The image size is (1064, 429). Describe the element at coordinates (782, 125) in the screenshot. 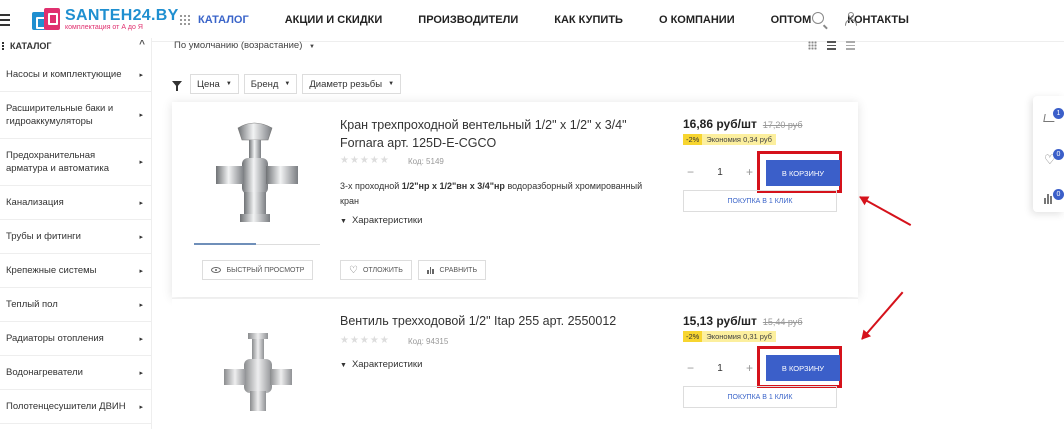

I see `old-price: 17,20 руб` at that location.